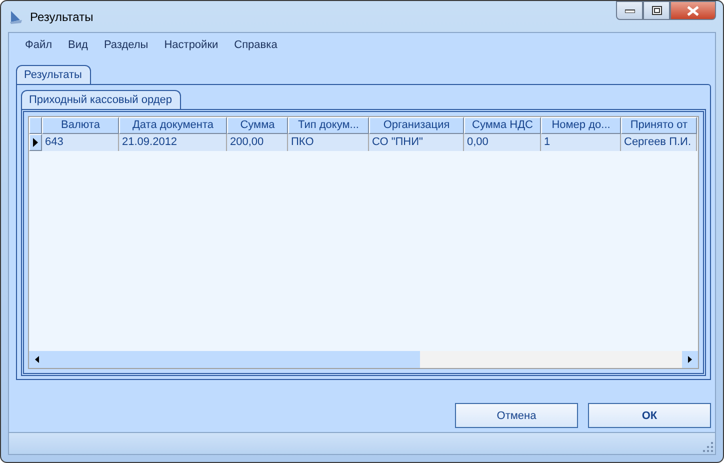  What do you see at coordinates (80, 142) in the screenshot?
I see `table-cell: 643` at bounding box center [80, 142].